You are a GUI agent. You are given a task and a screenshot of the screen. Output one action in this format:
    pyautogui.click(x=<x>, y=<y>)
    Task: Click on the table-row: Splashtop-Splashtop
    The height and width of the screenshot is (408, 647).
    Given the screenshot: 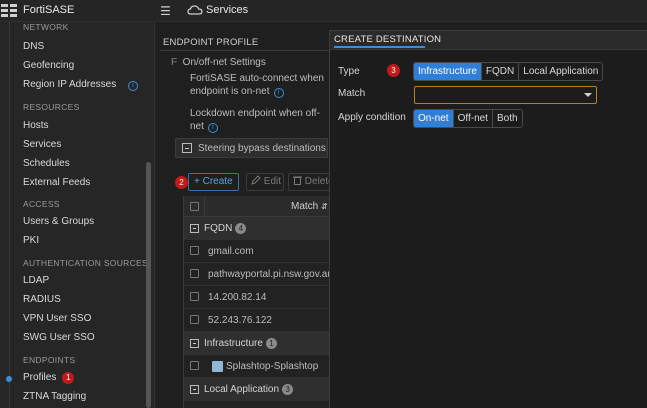 What is the action you would take?
    pyautogui.click(x=257, y=366)
    